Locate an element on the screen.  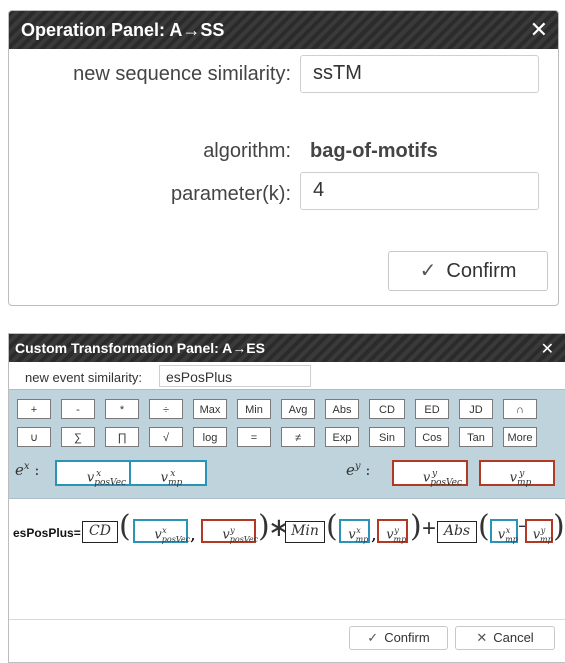
operator-button-11: More is located at coordinates (520, 437).